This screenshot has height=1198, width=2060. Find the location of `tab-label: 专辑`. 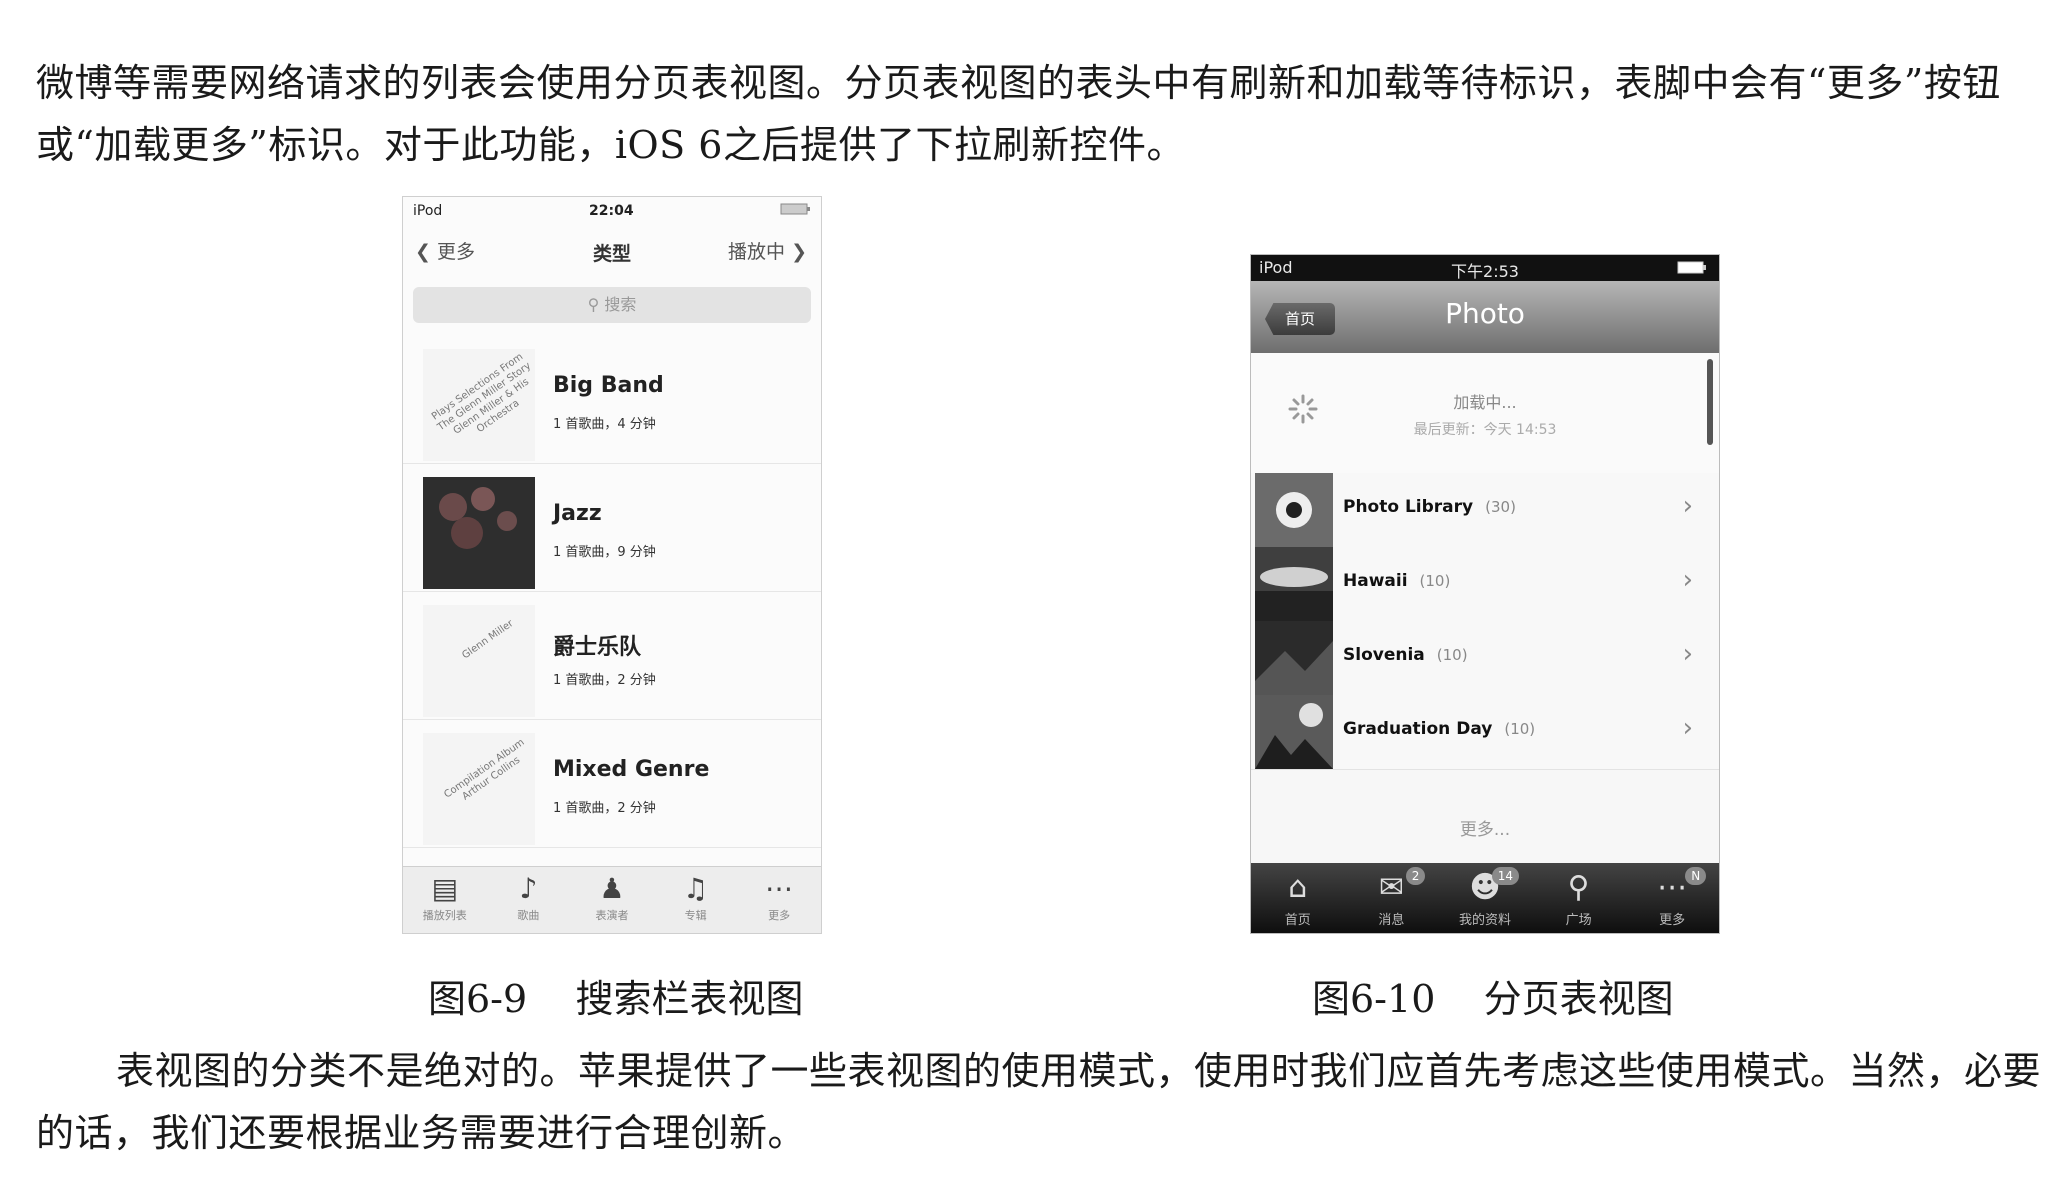

tab-label: 专辑 is located at coordinates (695, 915).